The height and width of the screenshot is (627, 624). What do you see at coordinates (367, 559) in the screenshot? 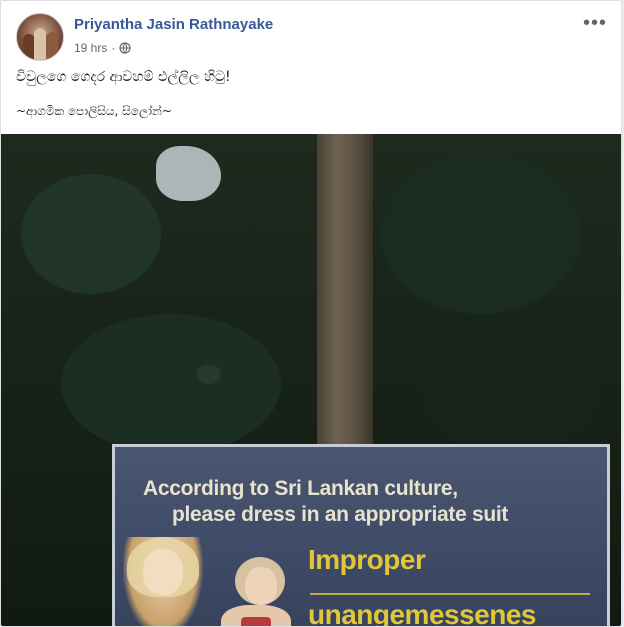
I see `sign-word-improper: Improper` at bounding box center [367, 559].